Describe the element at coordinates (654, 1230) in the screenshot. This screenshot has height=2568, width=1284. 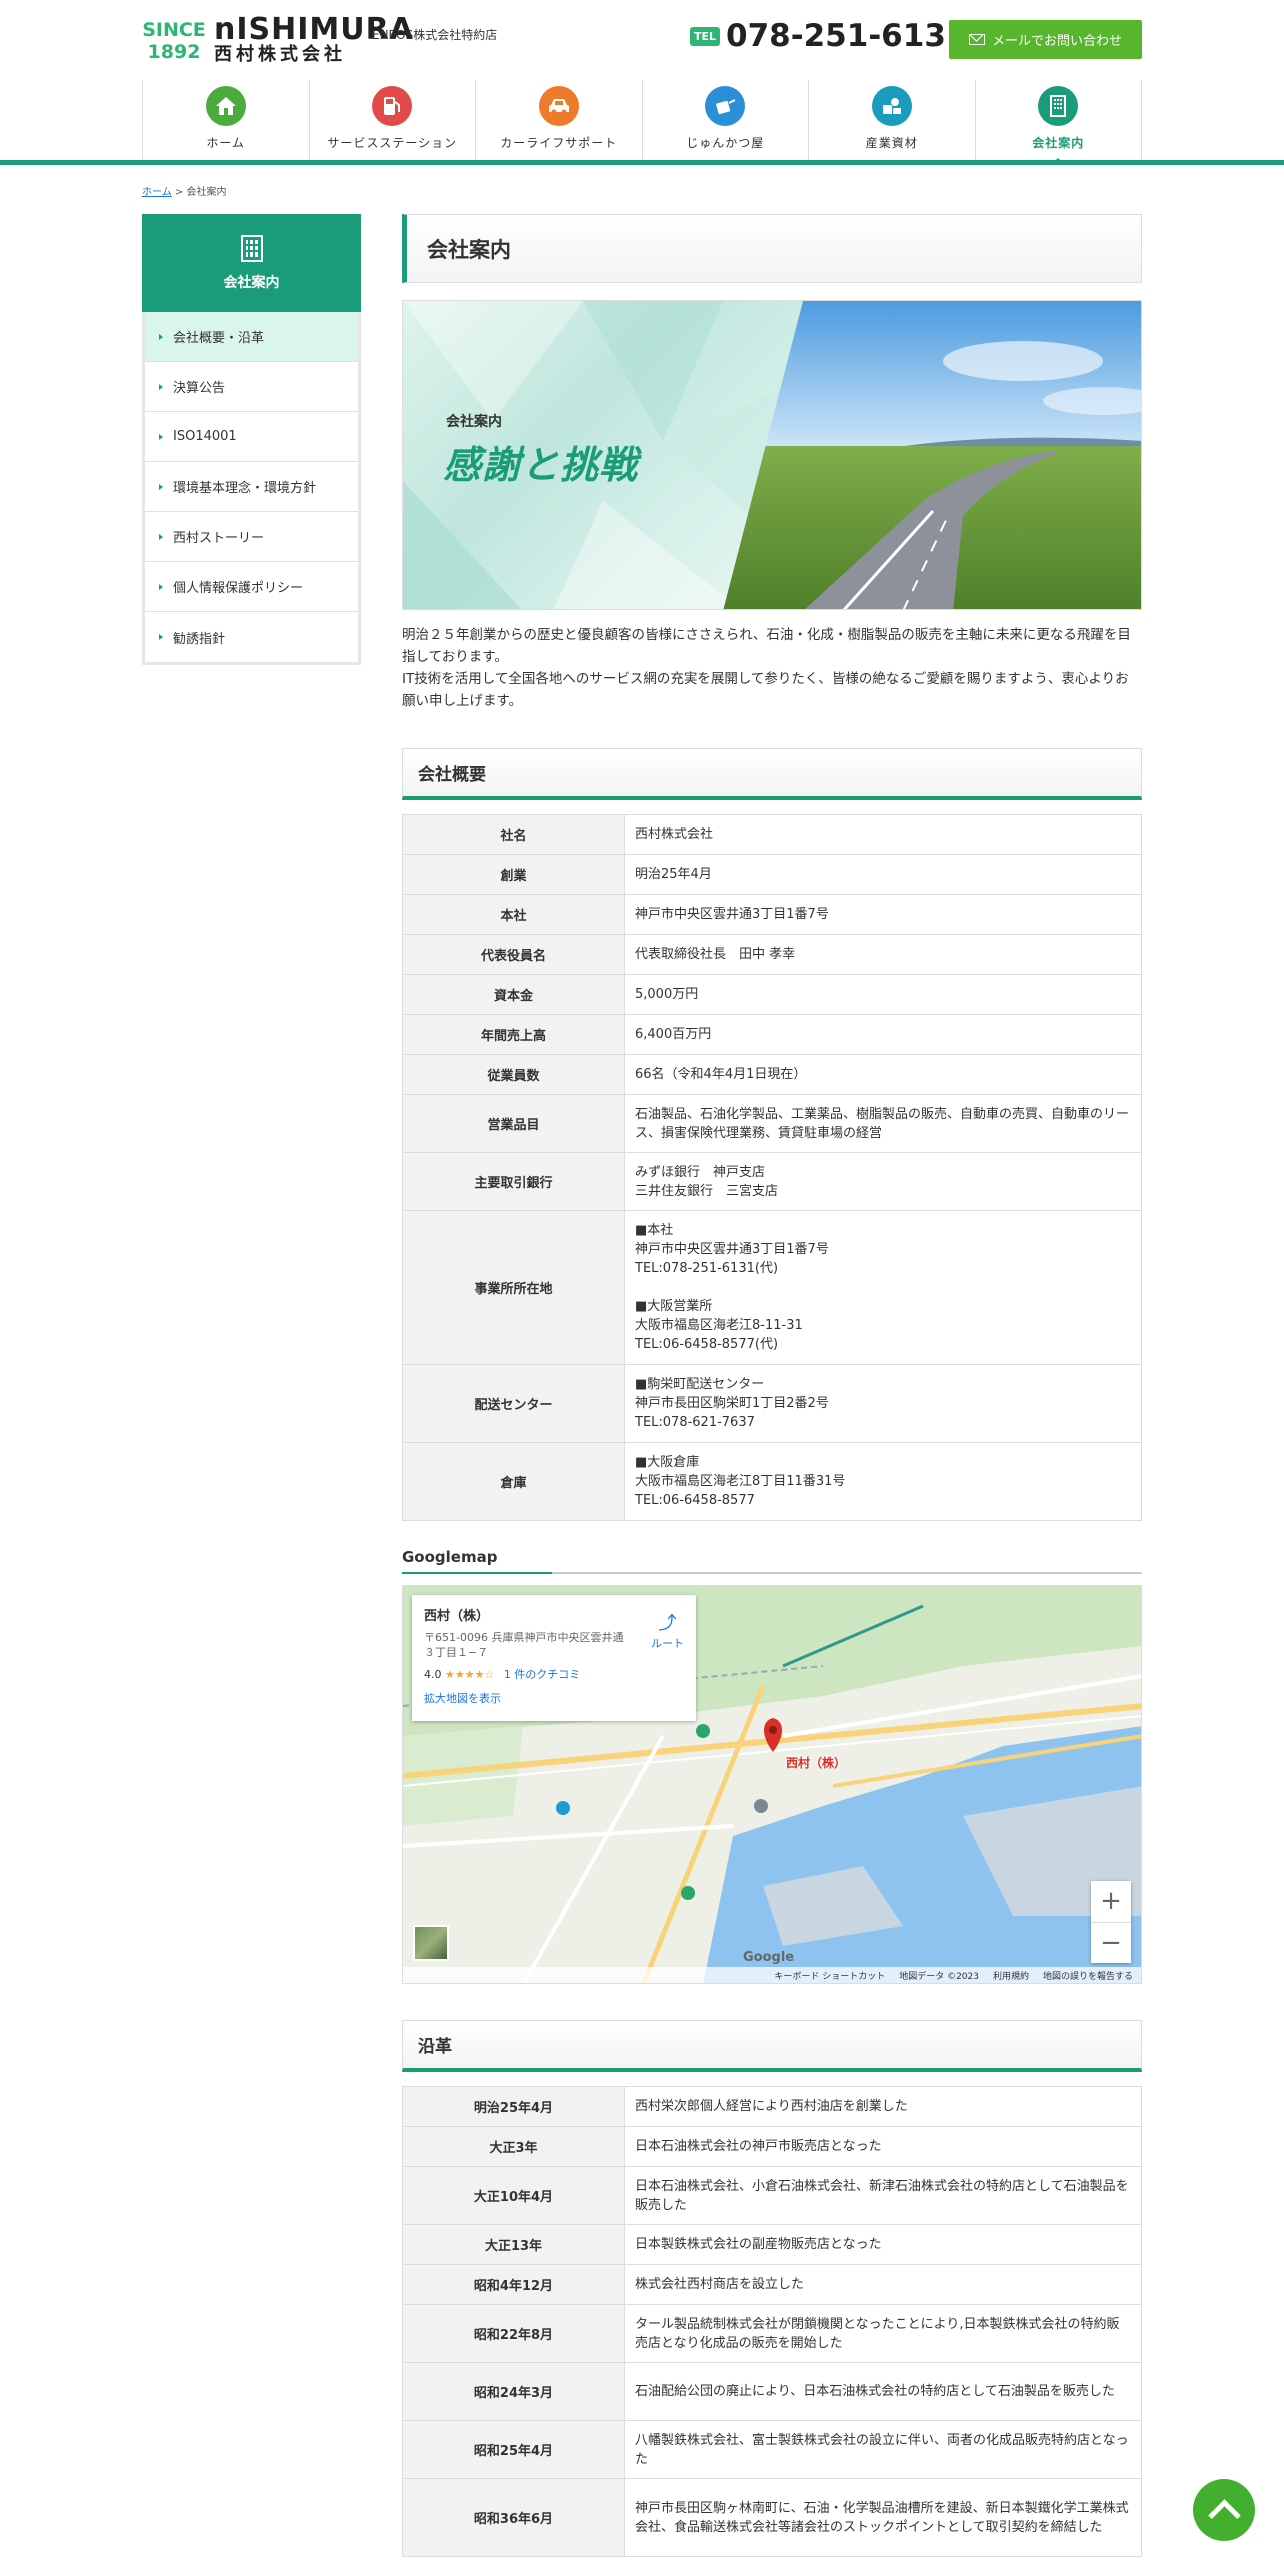
I see `value-line: ■本社` at that location.